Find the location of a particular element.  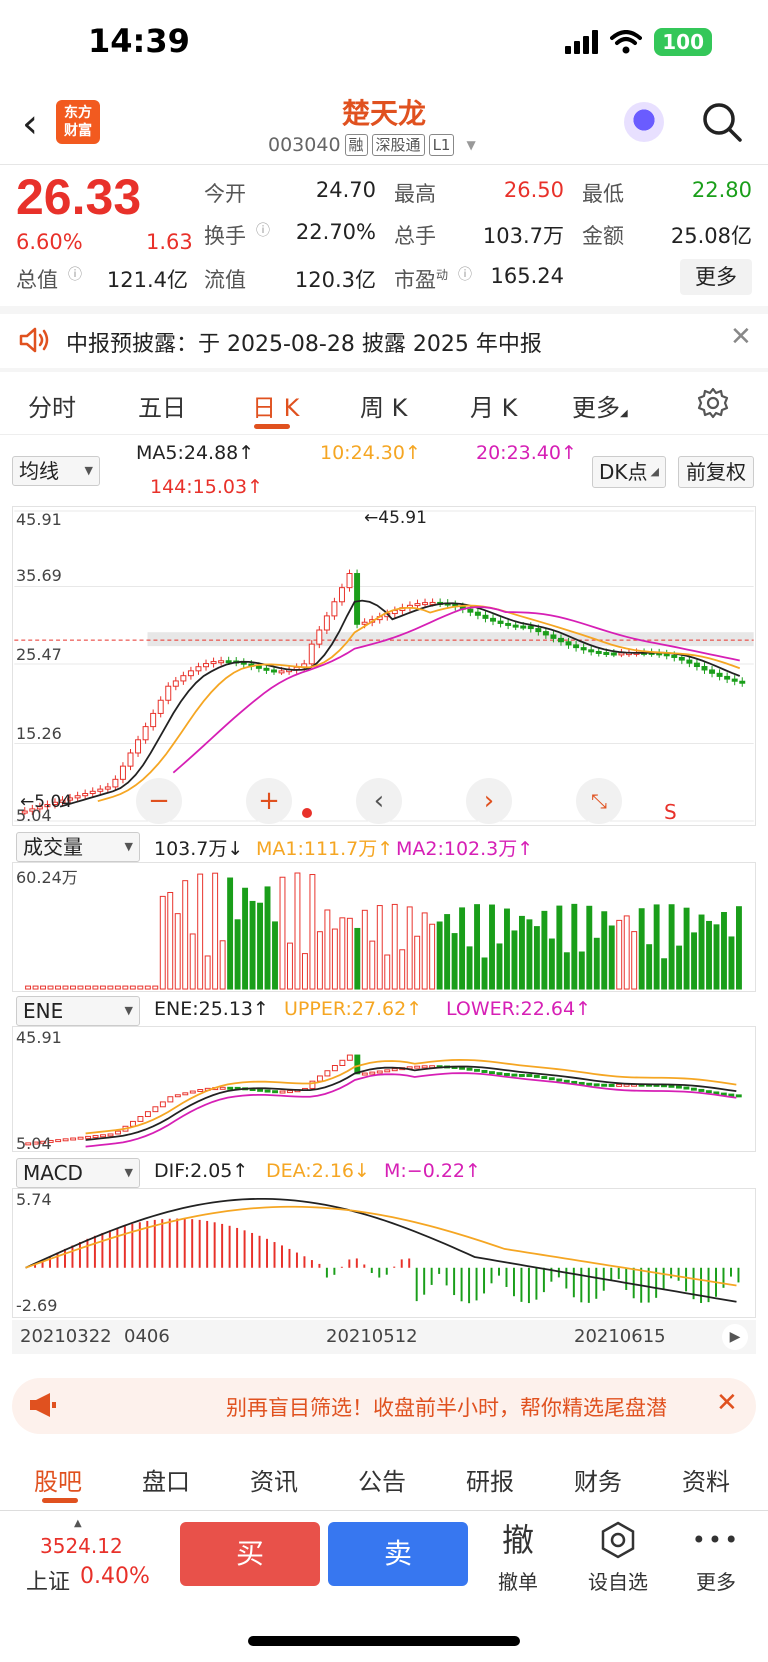

ene-indicator-select: ENE ▼ is located at coordinates (78, 1011).